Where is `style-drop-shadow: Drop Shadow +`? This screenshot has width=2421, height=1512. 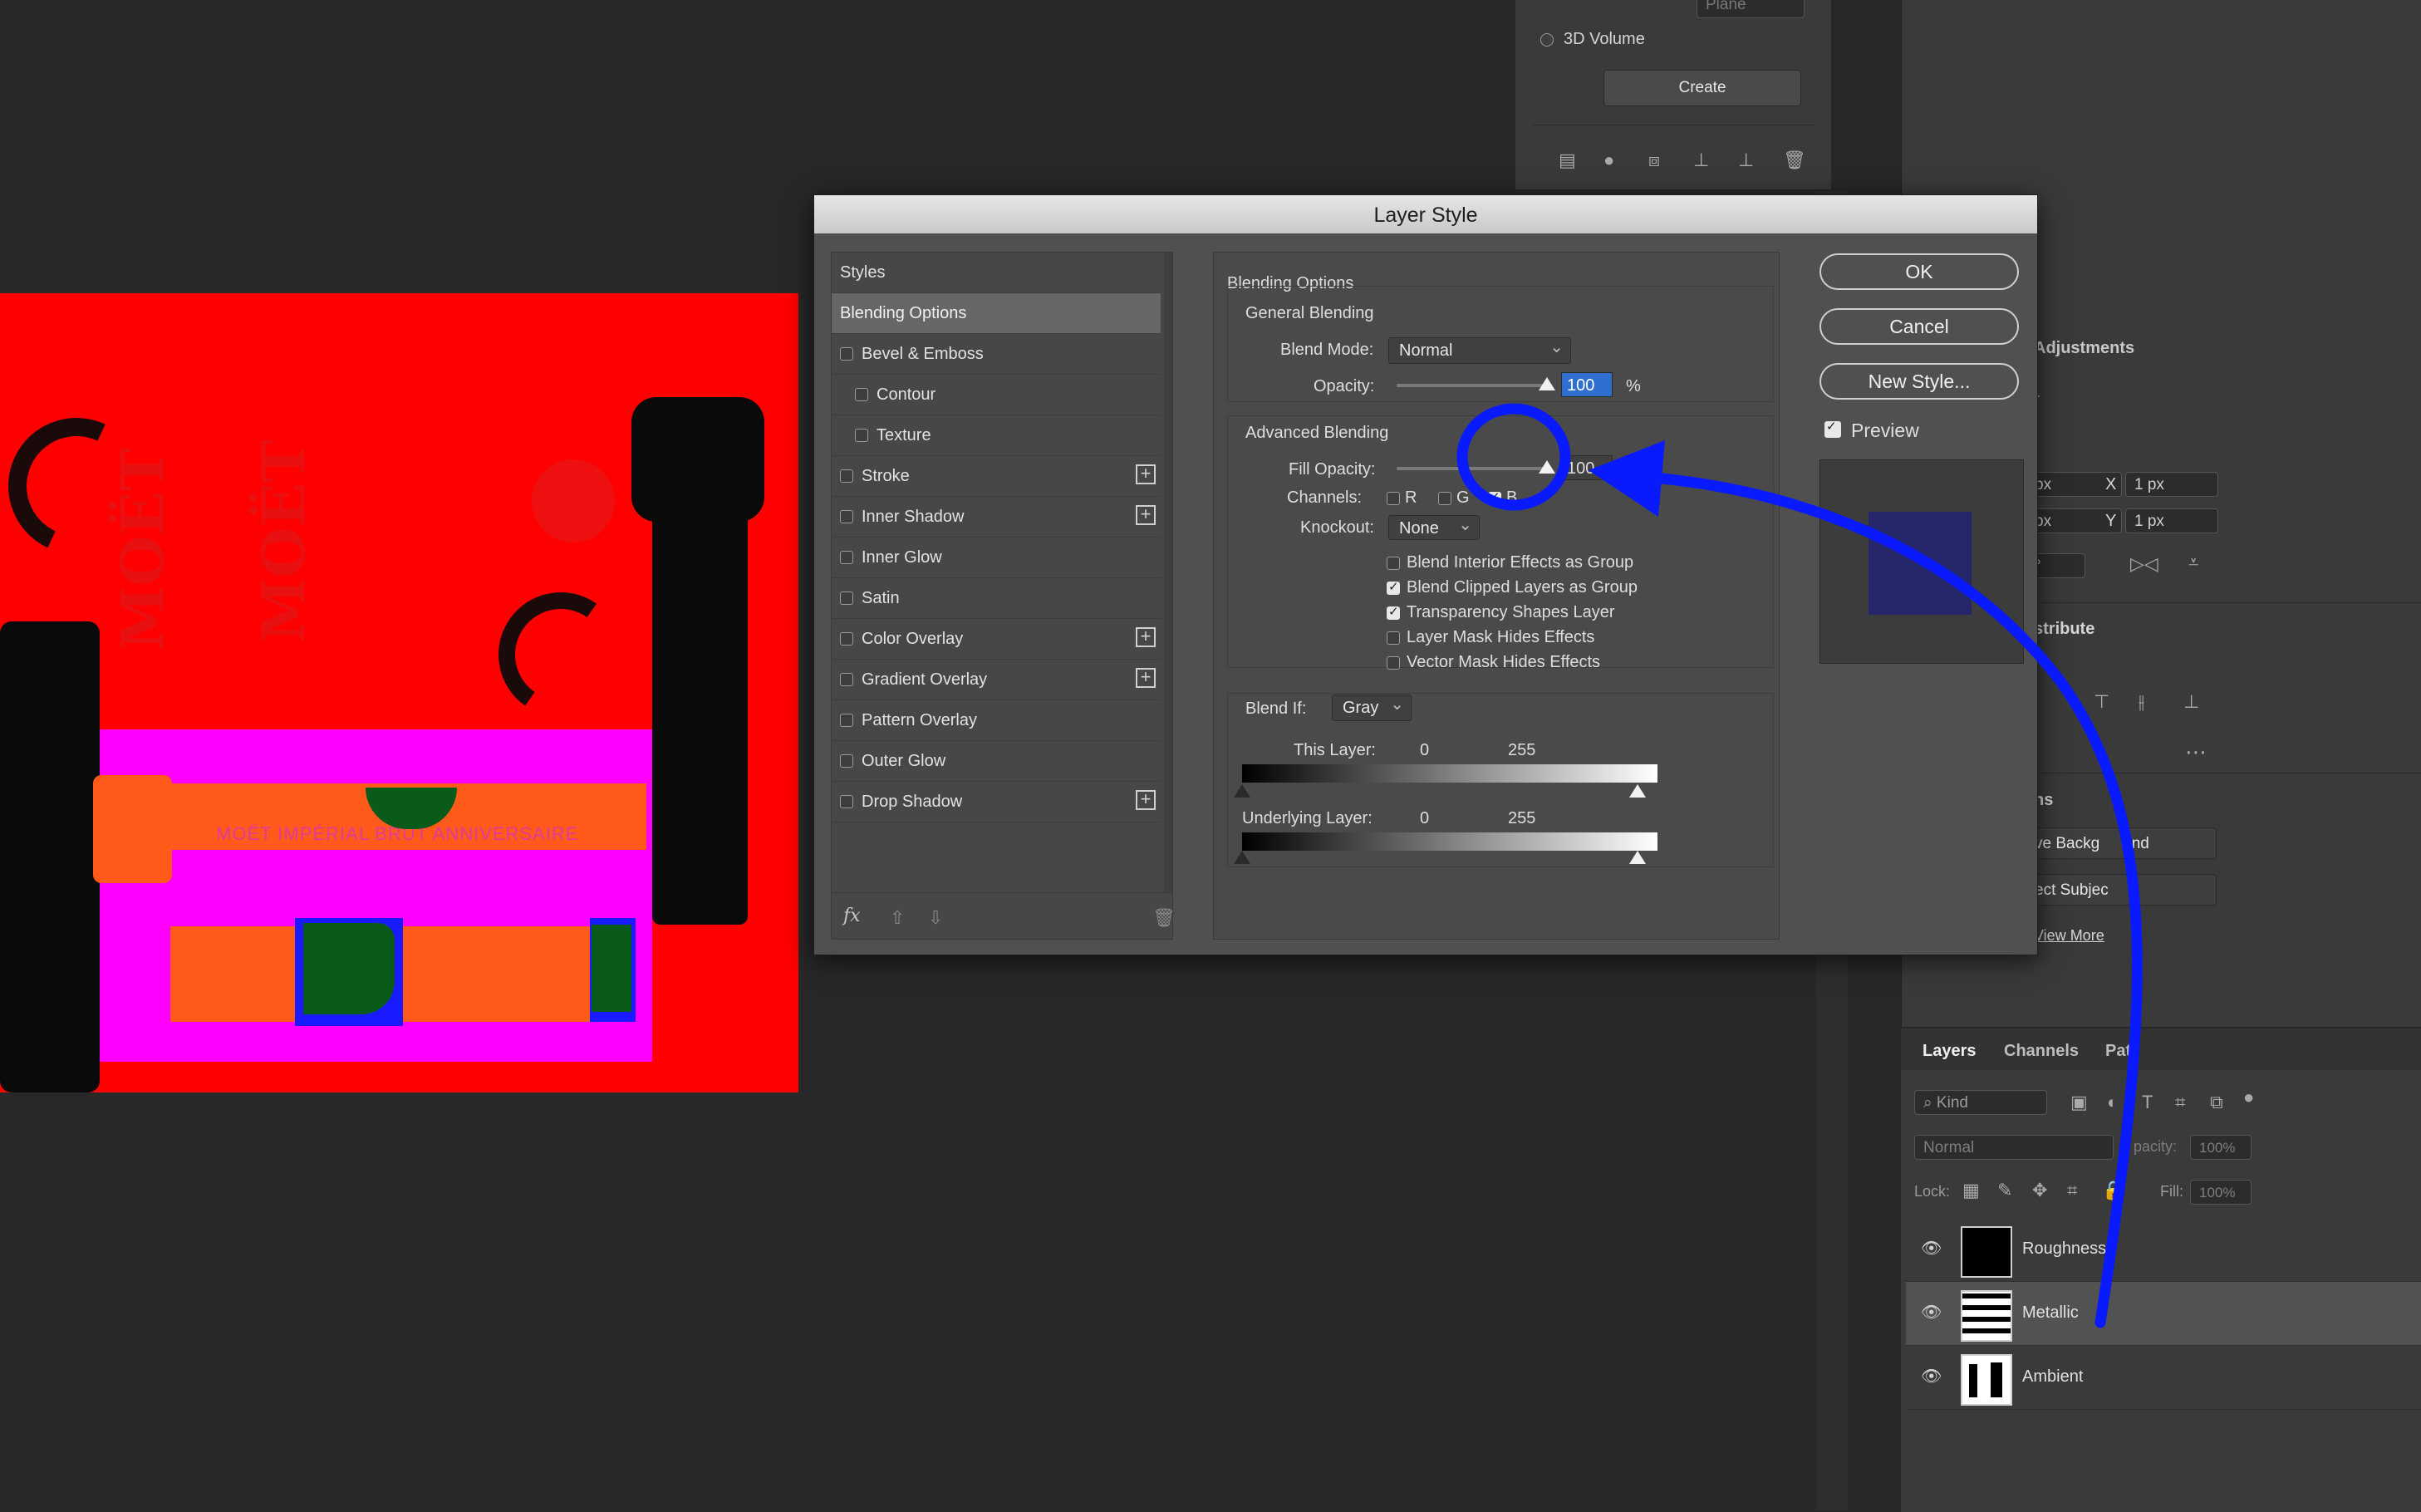
style-drop-shadow: Drop Shadow + is located at coordinates (996, 802).